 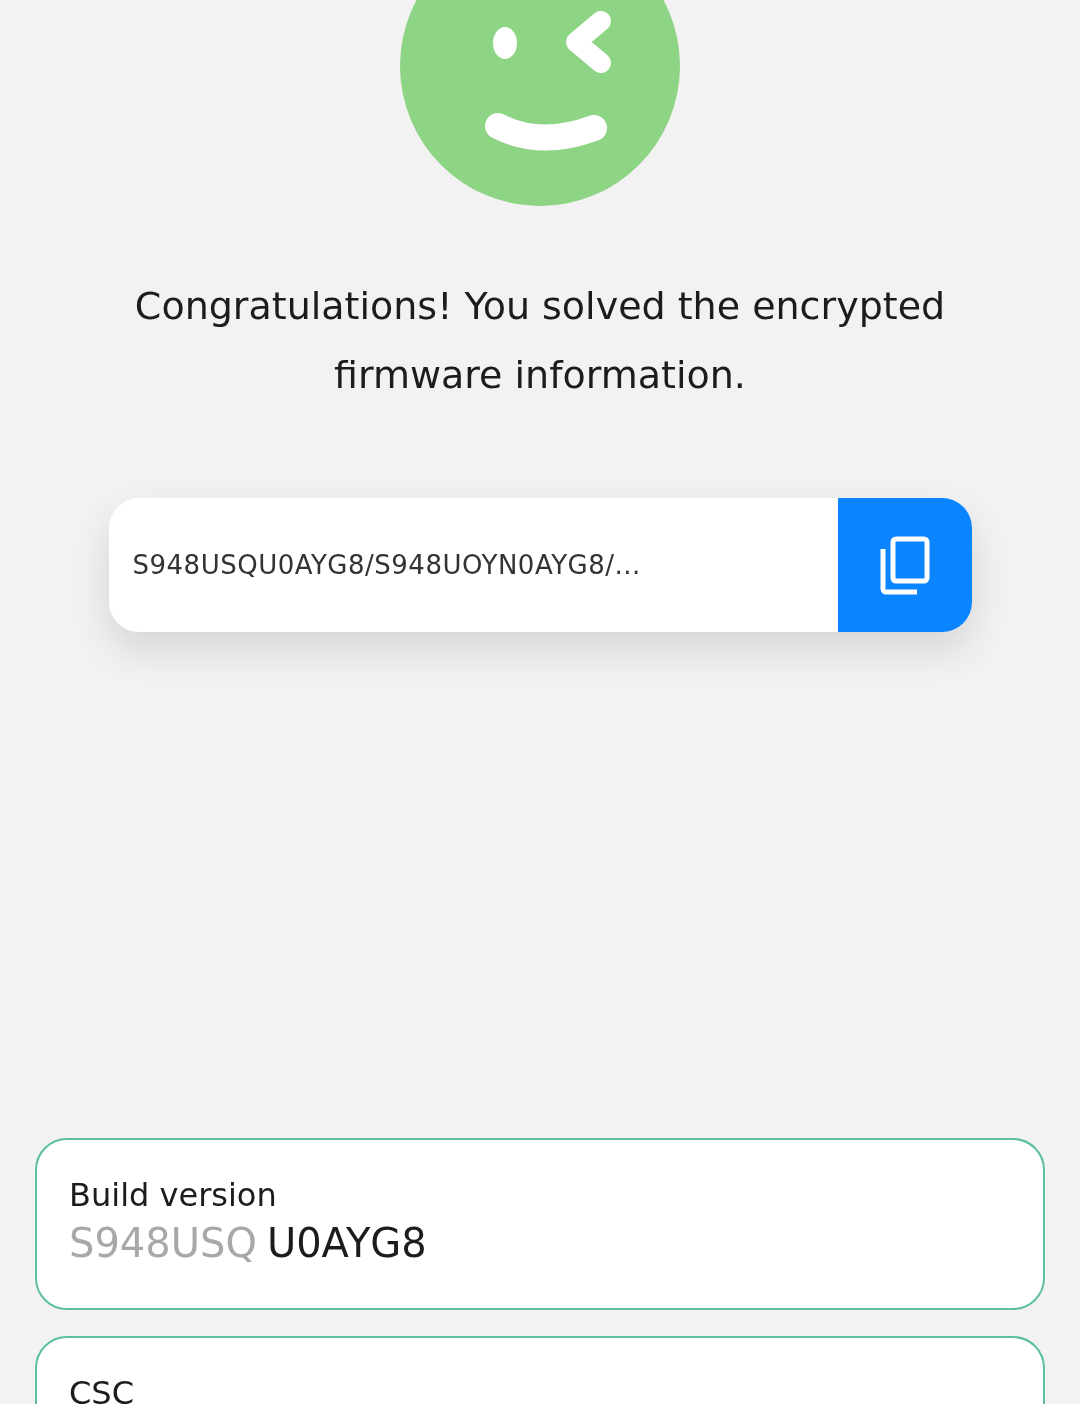 I want to click on copy-button, so click(x=904, y=565).